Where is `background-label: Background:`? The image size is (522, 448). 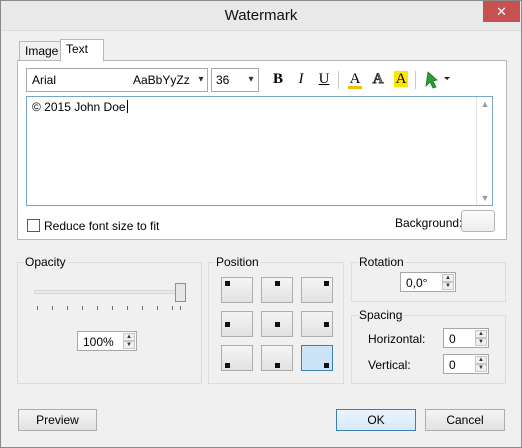 background-label: Background: is located at coordinates (429, 223).